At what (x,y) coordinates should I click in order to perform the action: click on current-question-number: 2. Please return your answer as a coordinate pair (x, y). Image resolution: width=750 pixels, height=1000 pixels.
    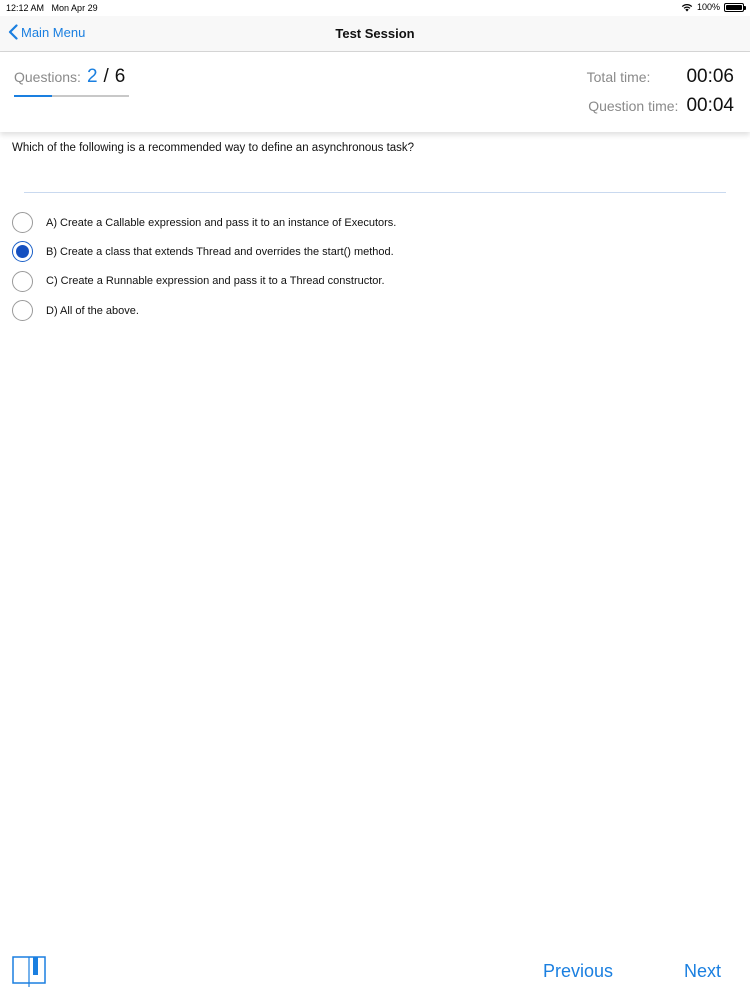
    Looking at the image, I should click on (92, 76).